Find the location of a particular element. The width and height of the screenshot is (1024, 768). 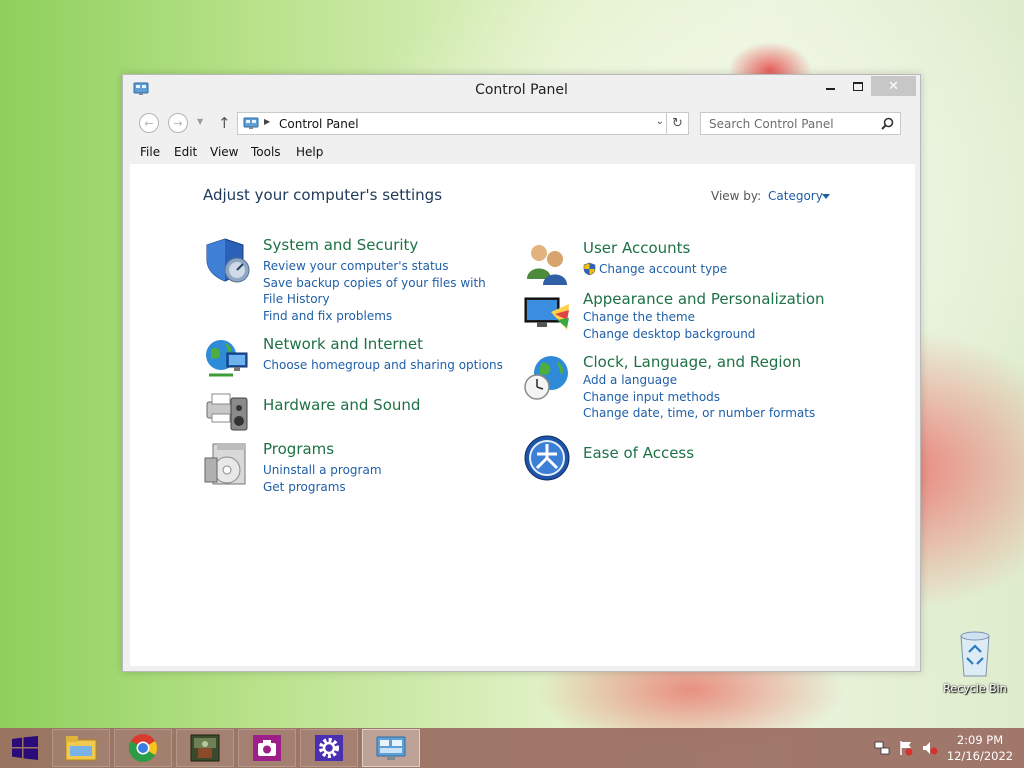

menu-edit: Edit is located at coordinates (185, 152).